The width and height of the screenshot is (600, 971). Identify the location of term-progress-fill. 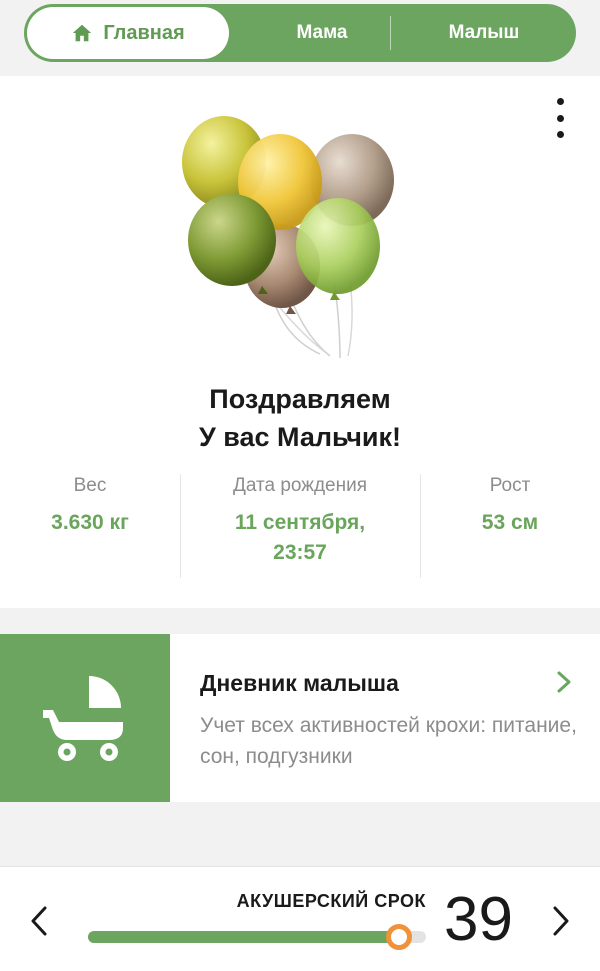
(243, 937).